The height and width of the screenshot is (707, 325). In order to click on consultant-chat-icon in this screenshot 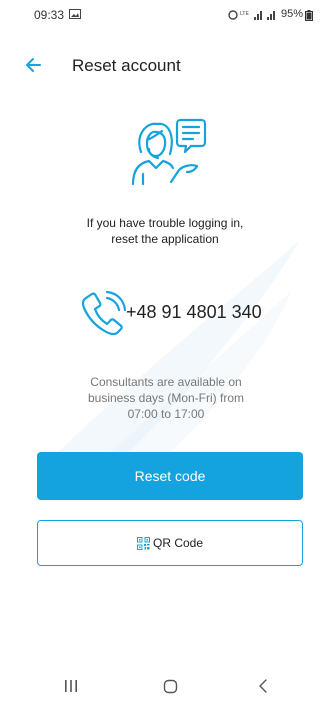, I will do `click(169, 152)`.